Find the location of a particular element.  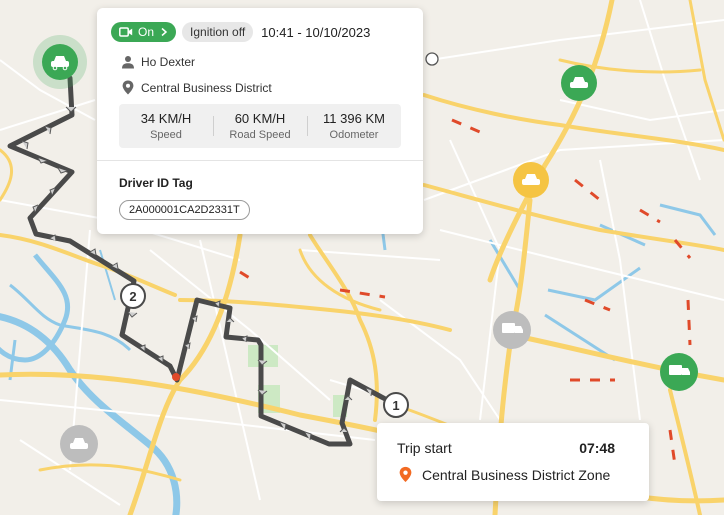

vehicle-marker-selected is located at coordinates (60, 62).